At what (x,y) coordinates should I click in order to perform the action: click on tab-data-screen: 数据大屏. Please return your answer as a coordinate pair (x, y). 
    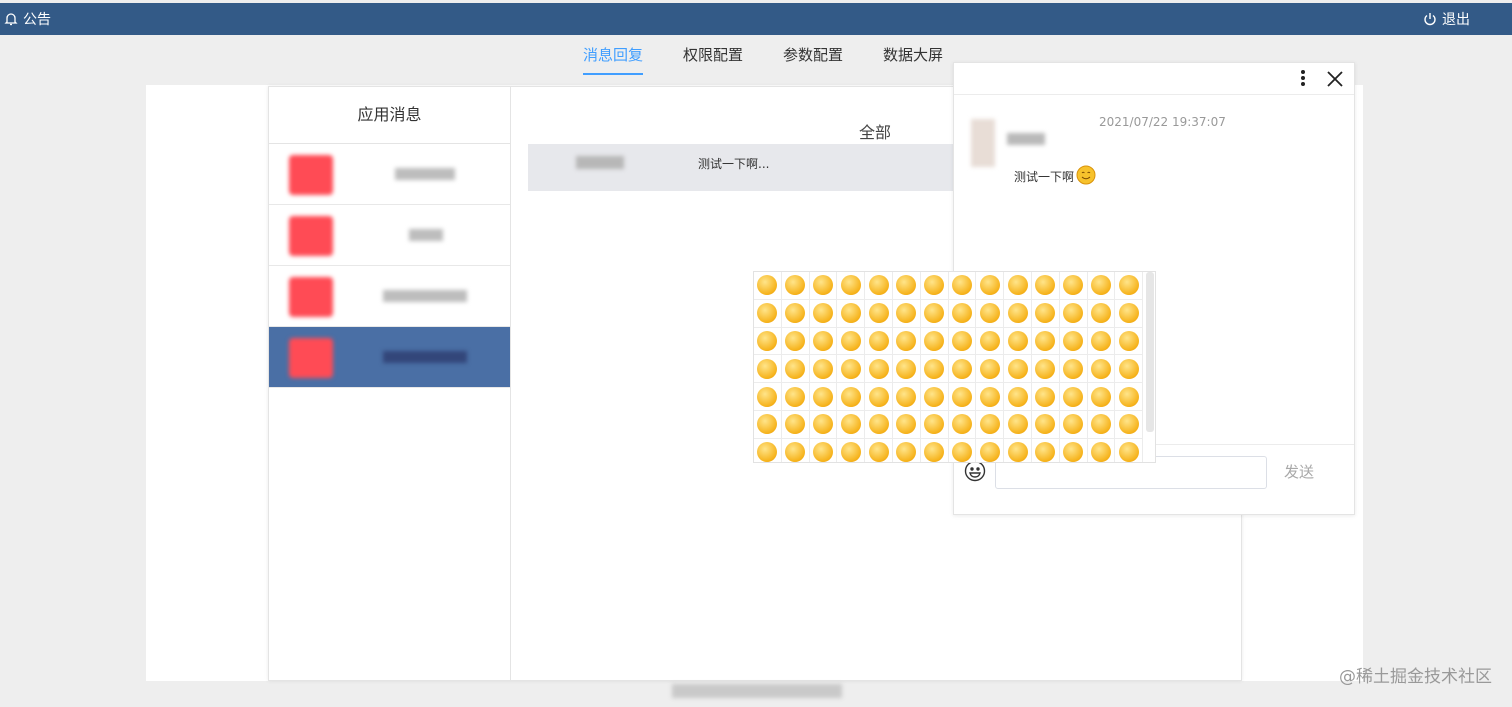
    Looking at the image, I should click on (913, 59).